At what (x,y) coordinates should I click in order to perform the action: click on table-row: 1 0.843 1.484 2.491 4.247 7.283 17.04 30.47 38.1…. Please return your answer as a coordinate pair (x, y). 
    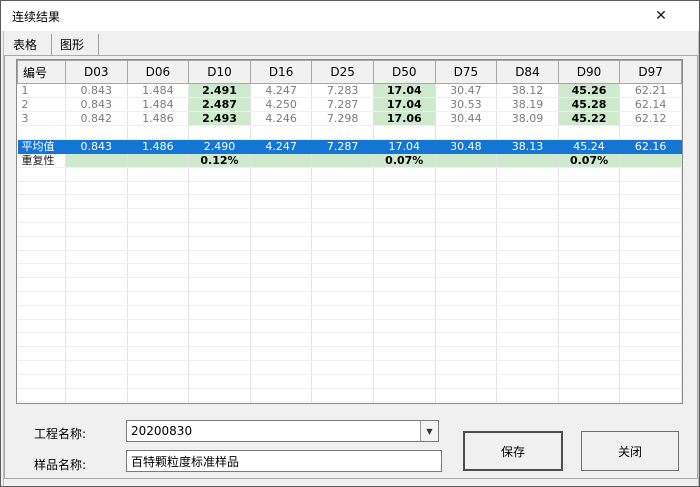
    Looking at the image, I should click on (349, 90).